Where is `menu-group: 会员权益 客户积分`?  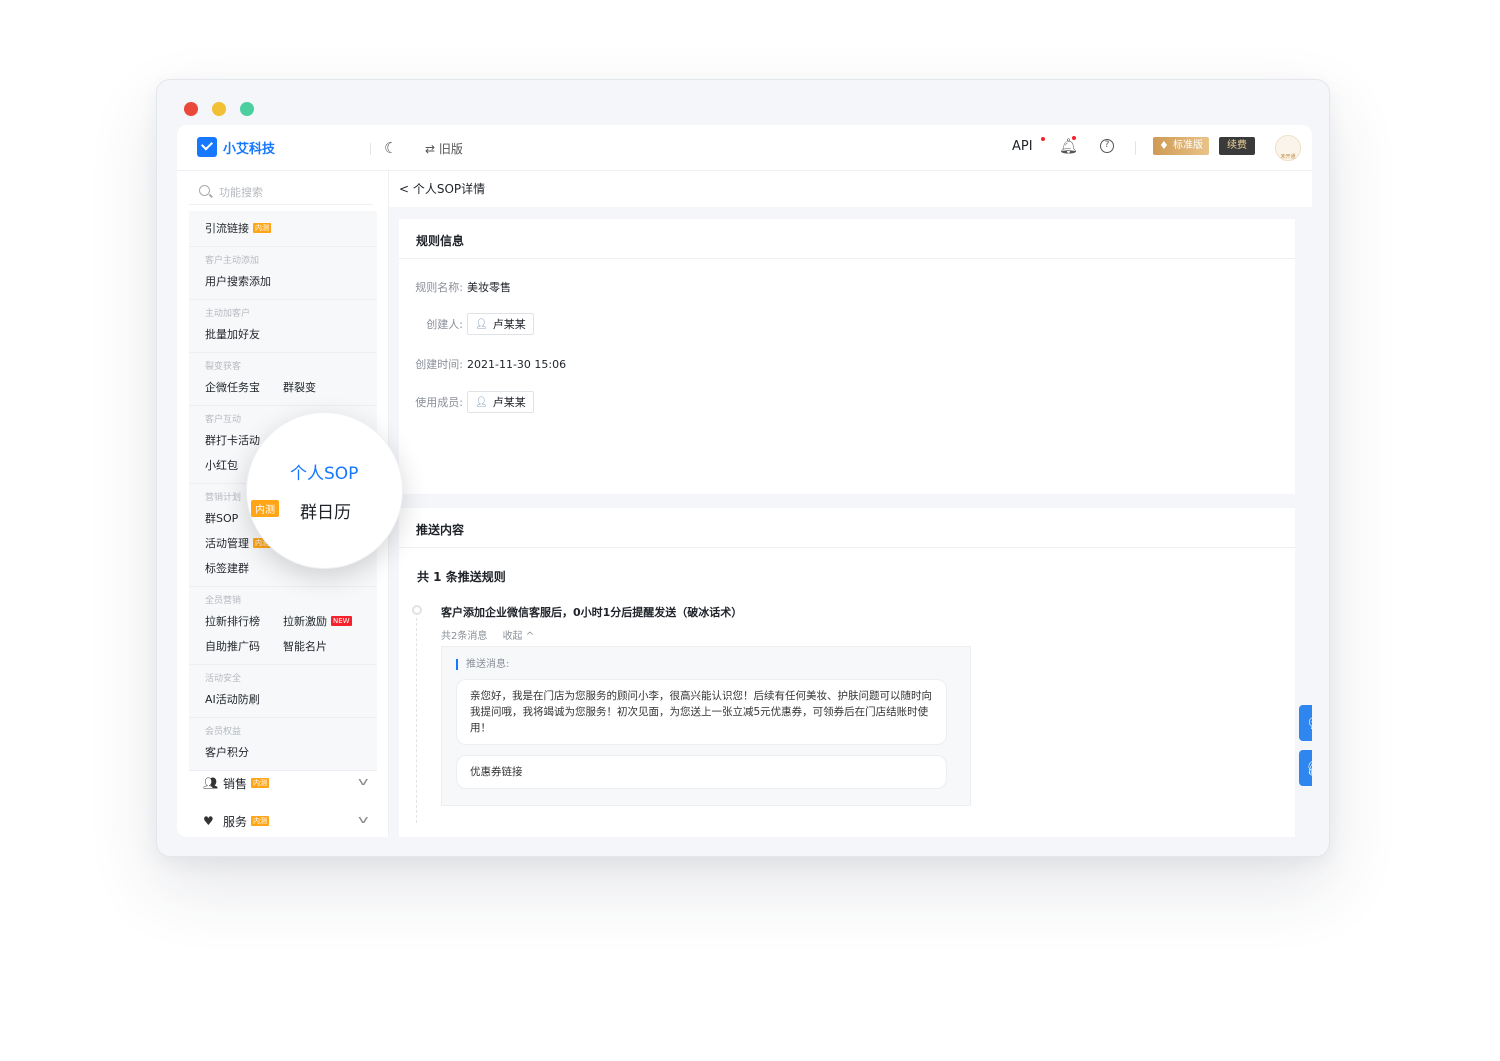
menu-group: 会员权益 客户积分 is located at coordinates (283, 744).